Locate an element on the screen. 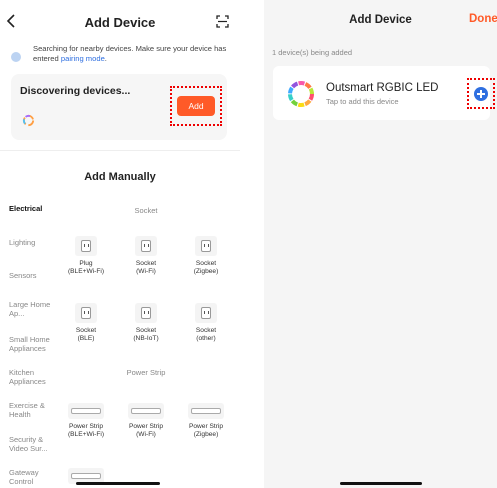 The image size is (497, 488). device-plug-ble-wifi: Plug (BLE+Wi-Fi) is located at coordinates (86, 256).